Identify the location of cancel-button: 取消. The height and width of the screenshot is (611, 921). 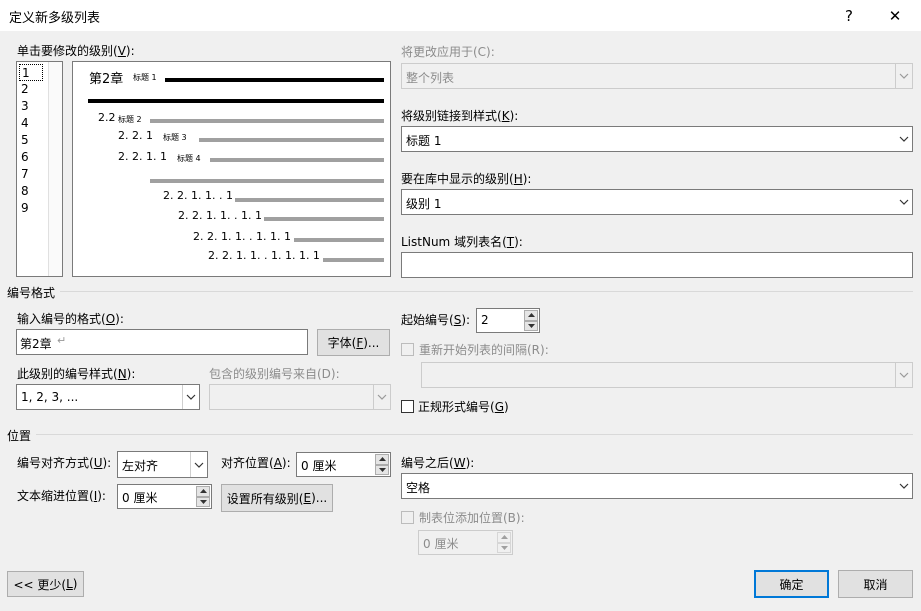
(875, 584).